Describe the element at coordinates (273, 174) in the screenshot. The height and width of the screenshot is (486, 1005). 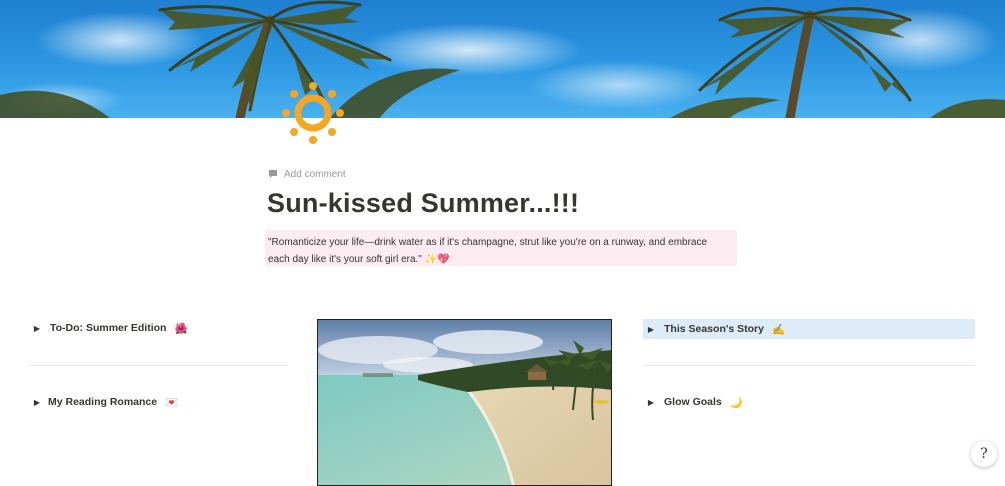
I see `comment-icon` at that location.